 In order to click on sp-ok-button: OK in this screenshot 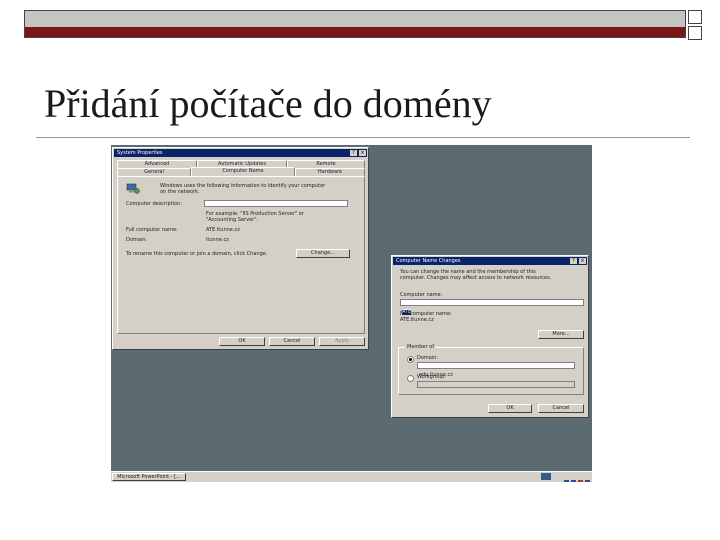, I will do `click(242, 341)`.